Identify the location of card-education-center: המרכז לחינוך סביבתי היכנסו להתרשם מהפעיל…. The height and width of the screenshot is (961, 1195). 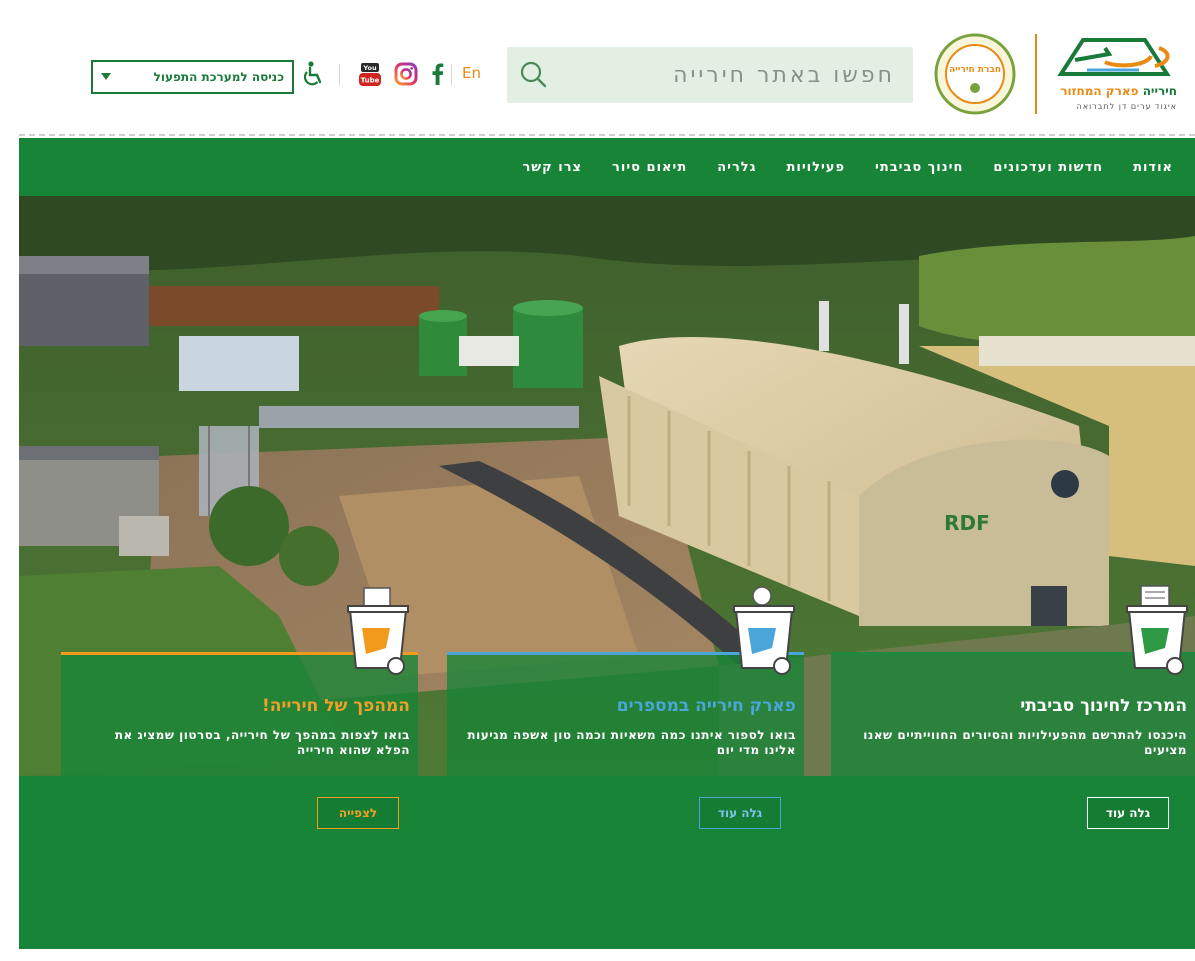
(1013, 708).